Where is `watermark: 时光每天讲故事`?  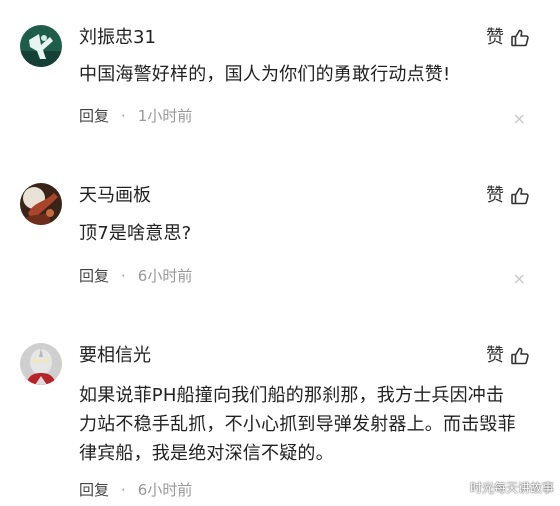
watermark: 时光每天讲故事 is located at coordinates (511, 488).